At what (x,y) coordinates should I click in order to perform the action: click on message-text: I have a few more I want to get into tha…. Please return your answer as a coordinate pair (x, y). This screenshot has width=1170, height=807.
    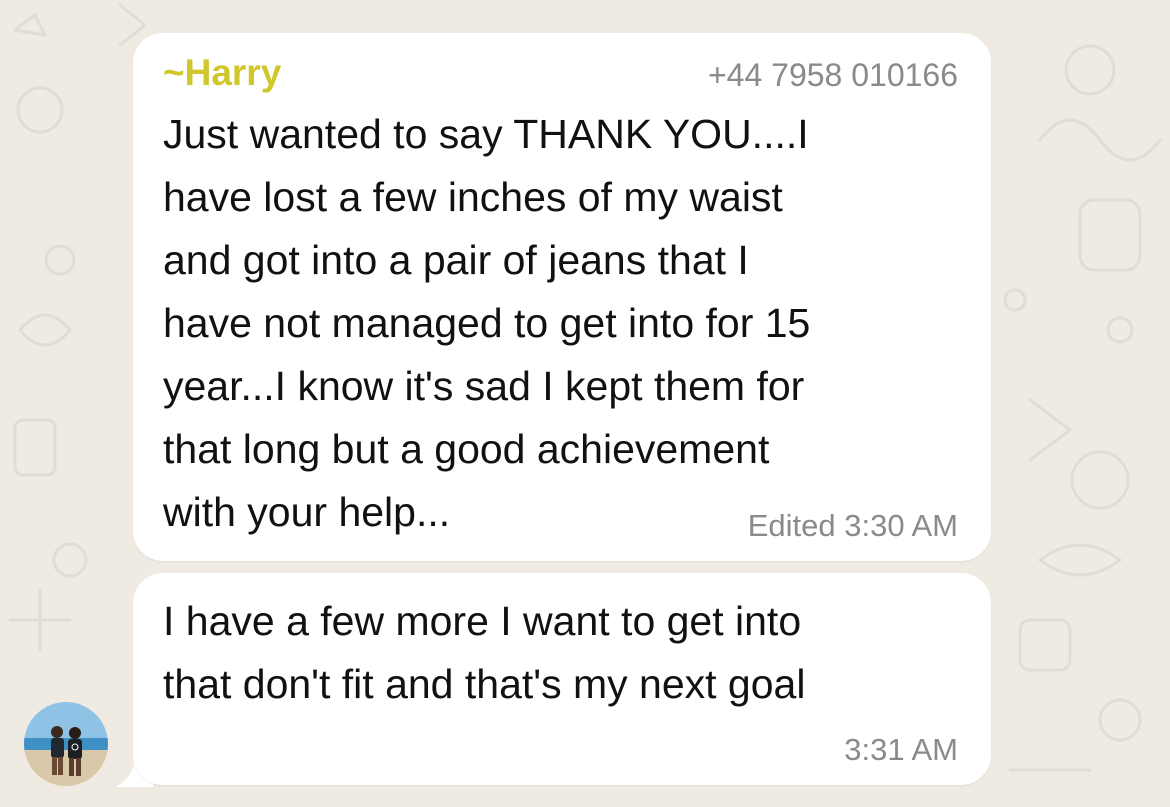
    Looking at the image, I should click on (484, 652).